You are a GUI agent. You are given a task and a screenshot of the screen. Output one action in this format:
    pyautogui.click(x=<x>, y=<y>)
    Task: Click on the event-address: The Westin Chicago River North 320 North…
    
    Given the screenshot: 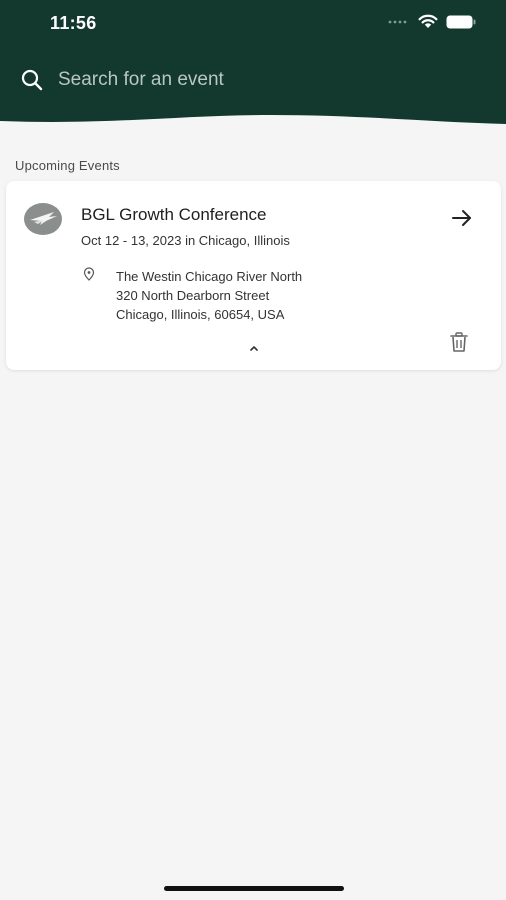 What is the action you would take?
    pyautogui.click(x=209, y=295)
    